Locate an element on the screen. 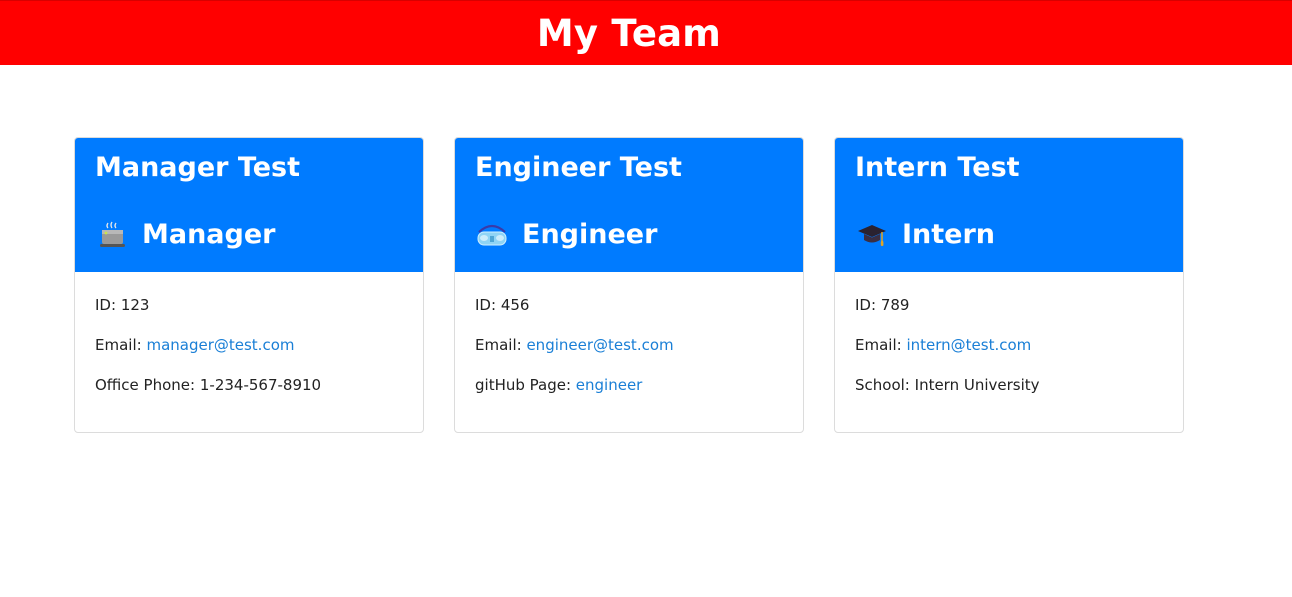 The image size is (1292, 597). school-label: School: is located at coordinates (882, 385).